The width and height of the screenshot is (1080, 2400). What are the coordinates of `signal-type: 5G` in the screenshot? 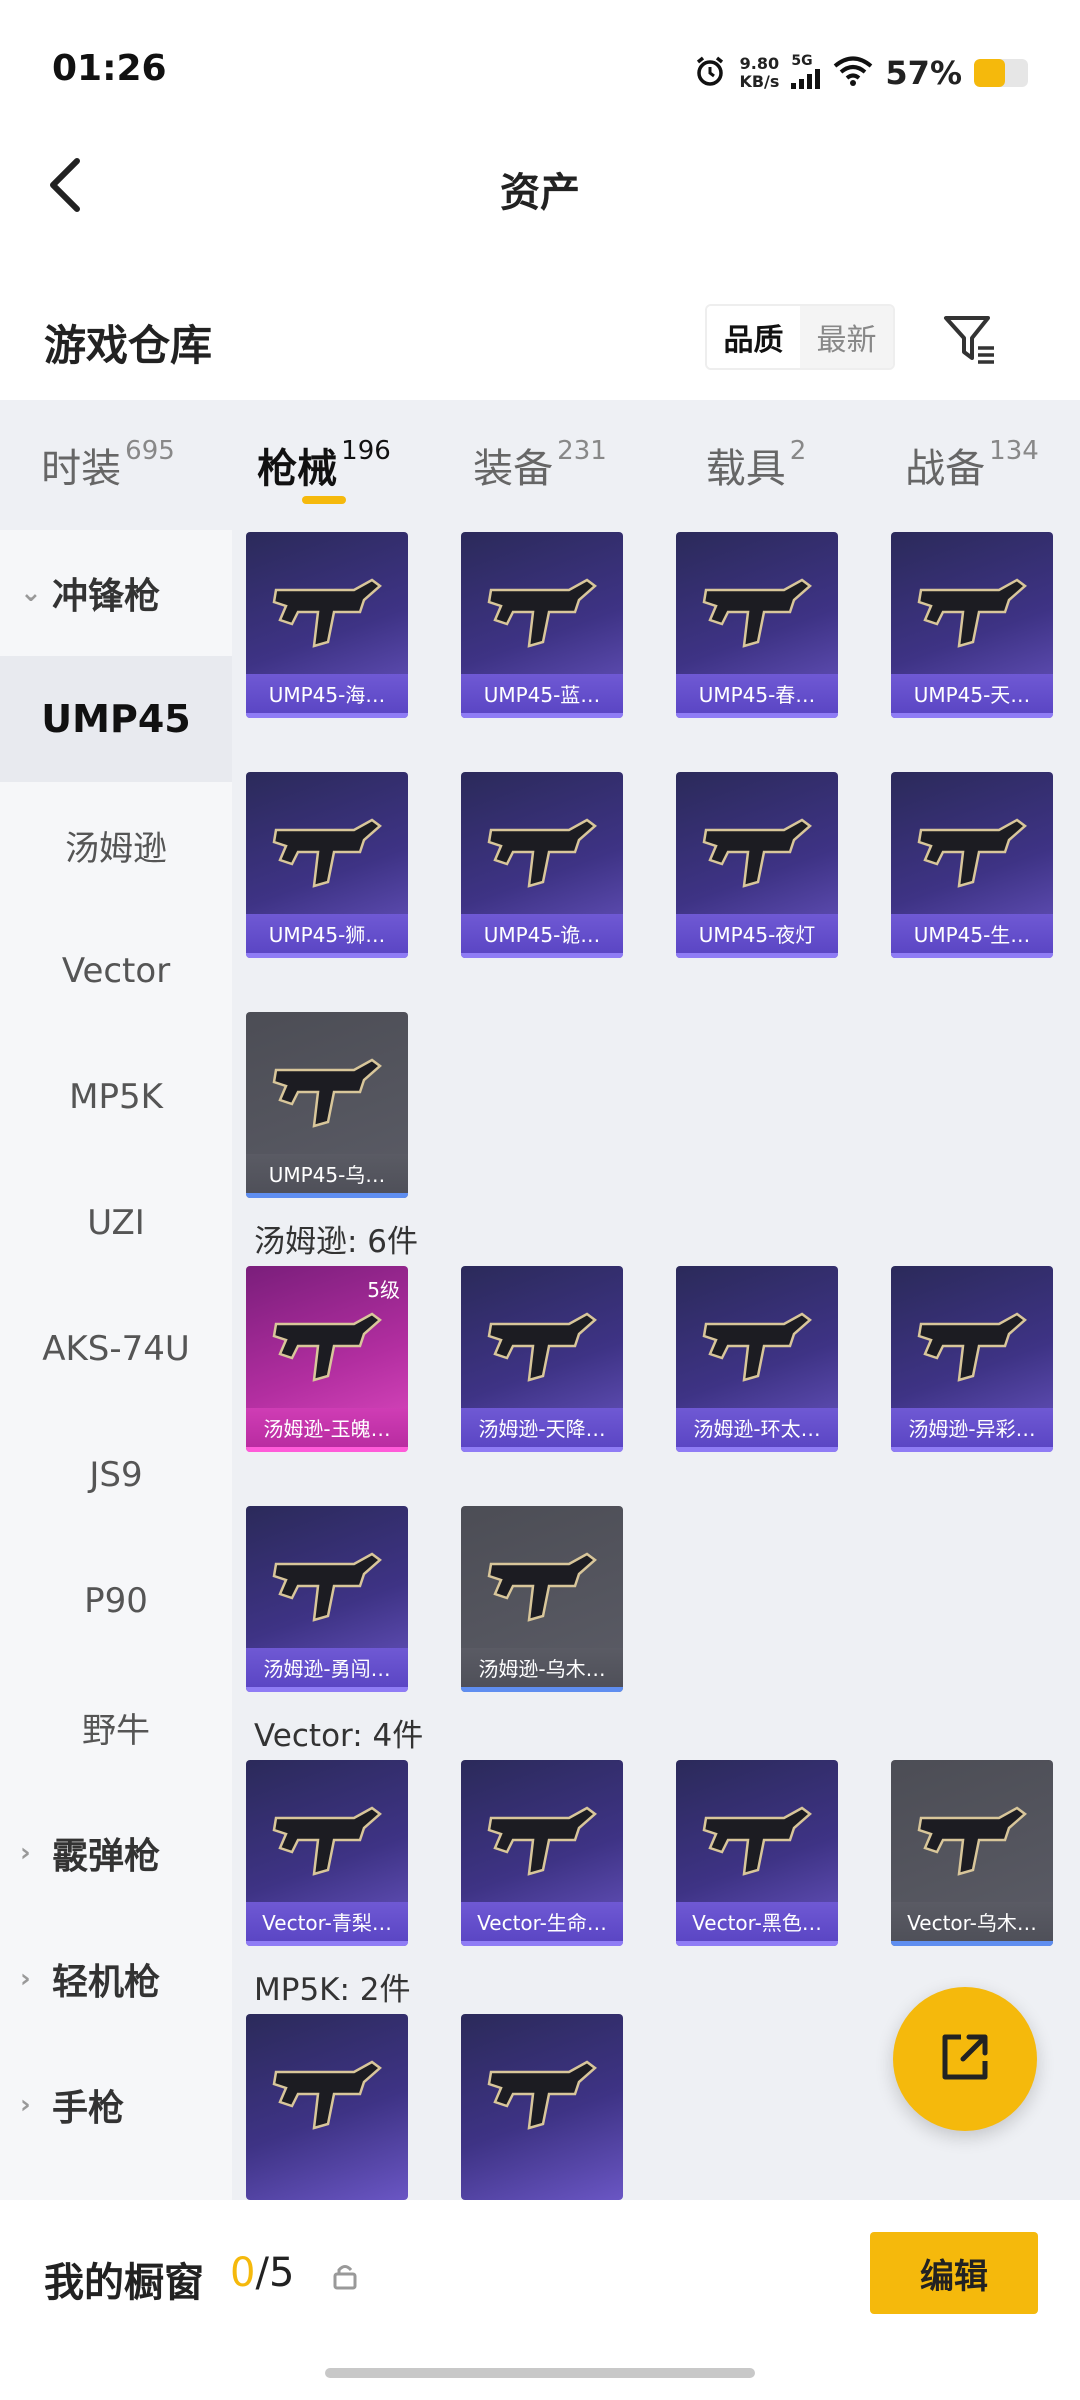 It's located at (802, 61).